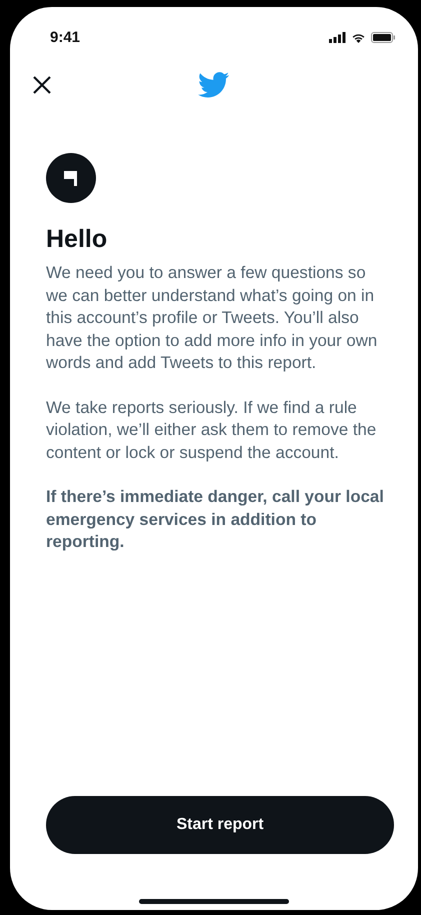  I want to click on body-paragraph: We need you to answer a few questions so we can better understand what’s going on in this account’s profile or Tweets. You’ll also have the option to add more info in your own words and add Tweets to this report., so click(212, 318).